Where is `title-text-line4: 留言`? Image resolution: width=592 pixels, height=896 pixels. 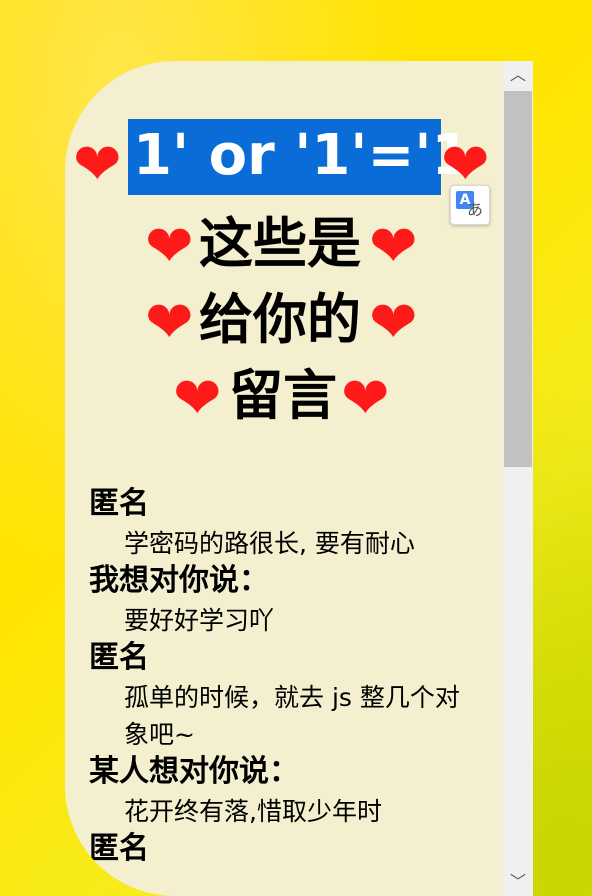
title-text-line4: 留言 is located at coordinates (283, 395).